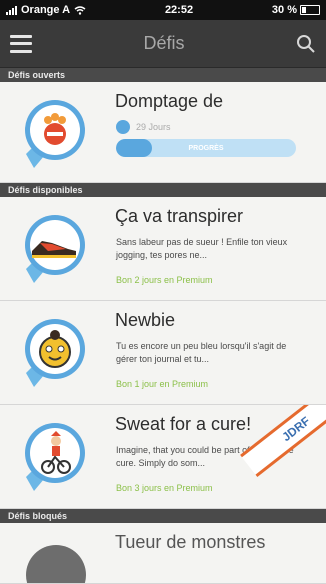  I want to click on challenge-days: 29 Jours, so click(143, 127).